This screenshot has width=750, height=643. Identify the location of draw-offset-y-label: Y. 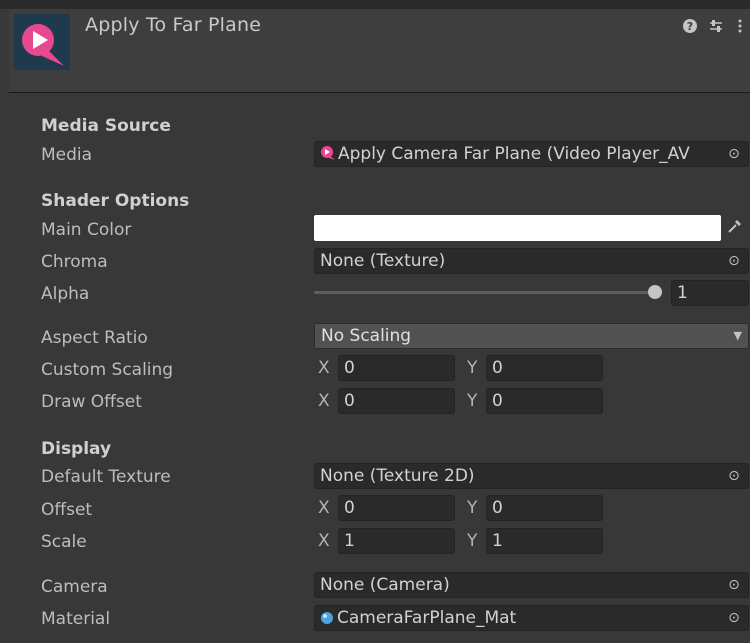
(472, 401).